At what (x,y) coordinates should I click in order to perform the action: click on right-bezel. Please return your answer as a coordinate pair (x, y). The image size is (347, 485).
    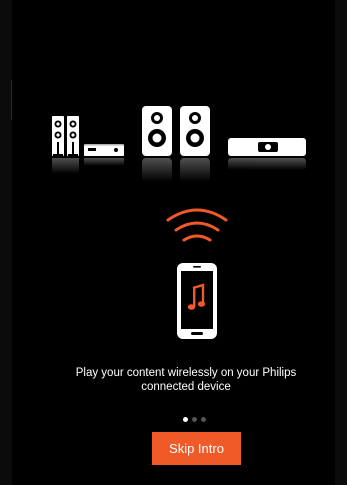
    Looking at the image, I should click on (341, 242).